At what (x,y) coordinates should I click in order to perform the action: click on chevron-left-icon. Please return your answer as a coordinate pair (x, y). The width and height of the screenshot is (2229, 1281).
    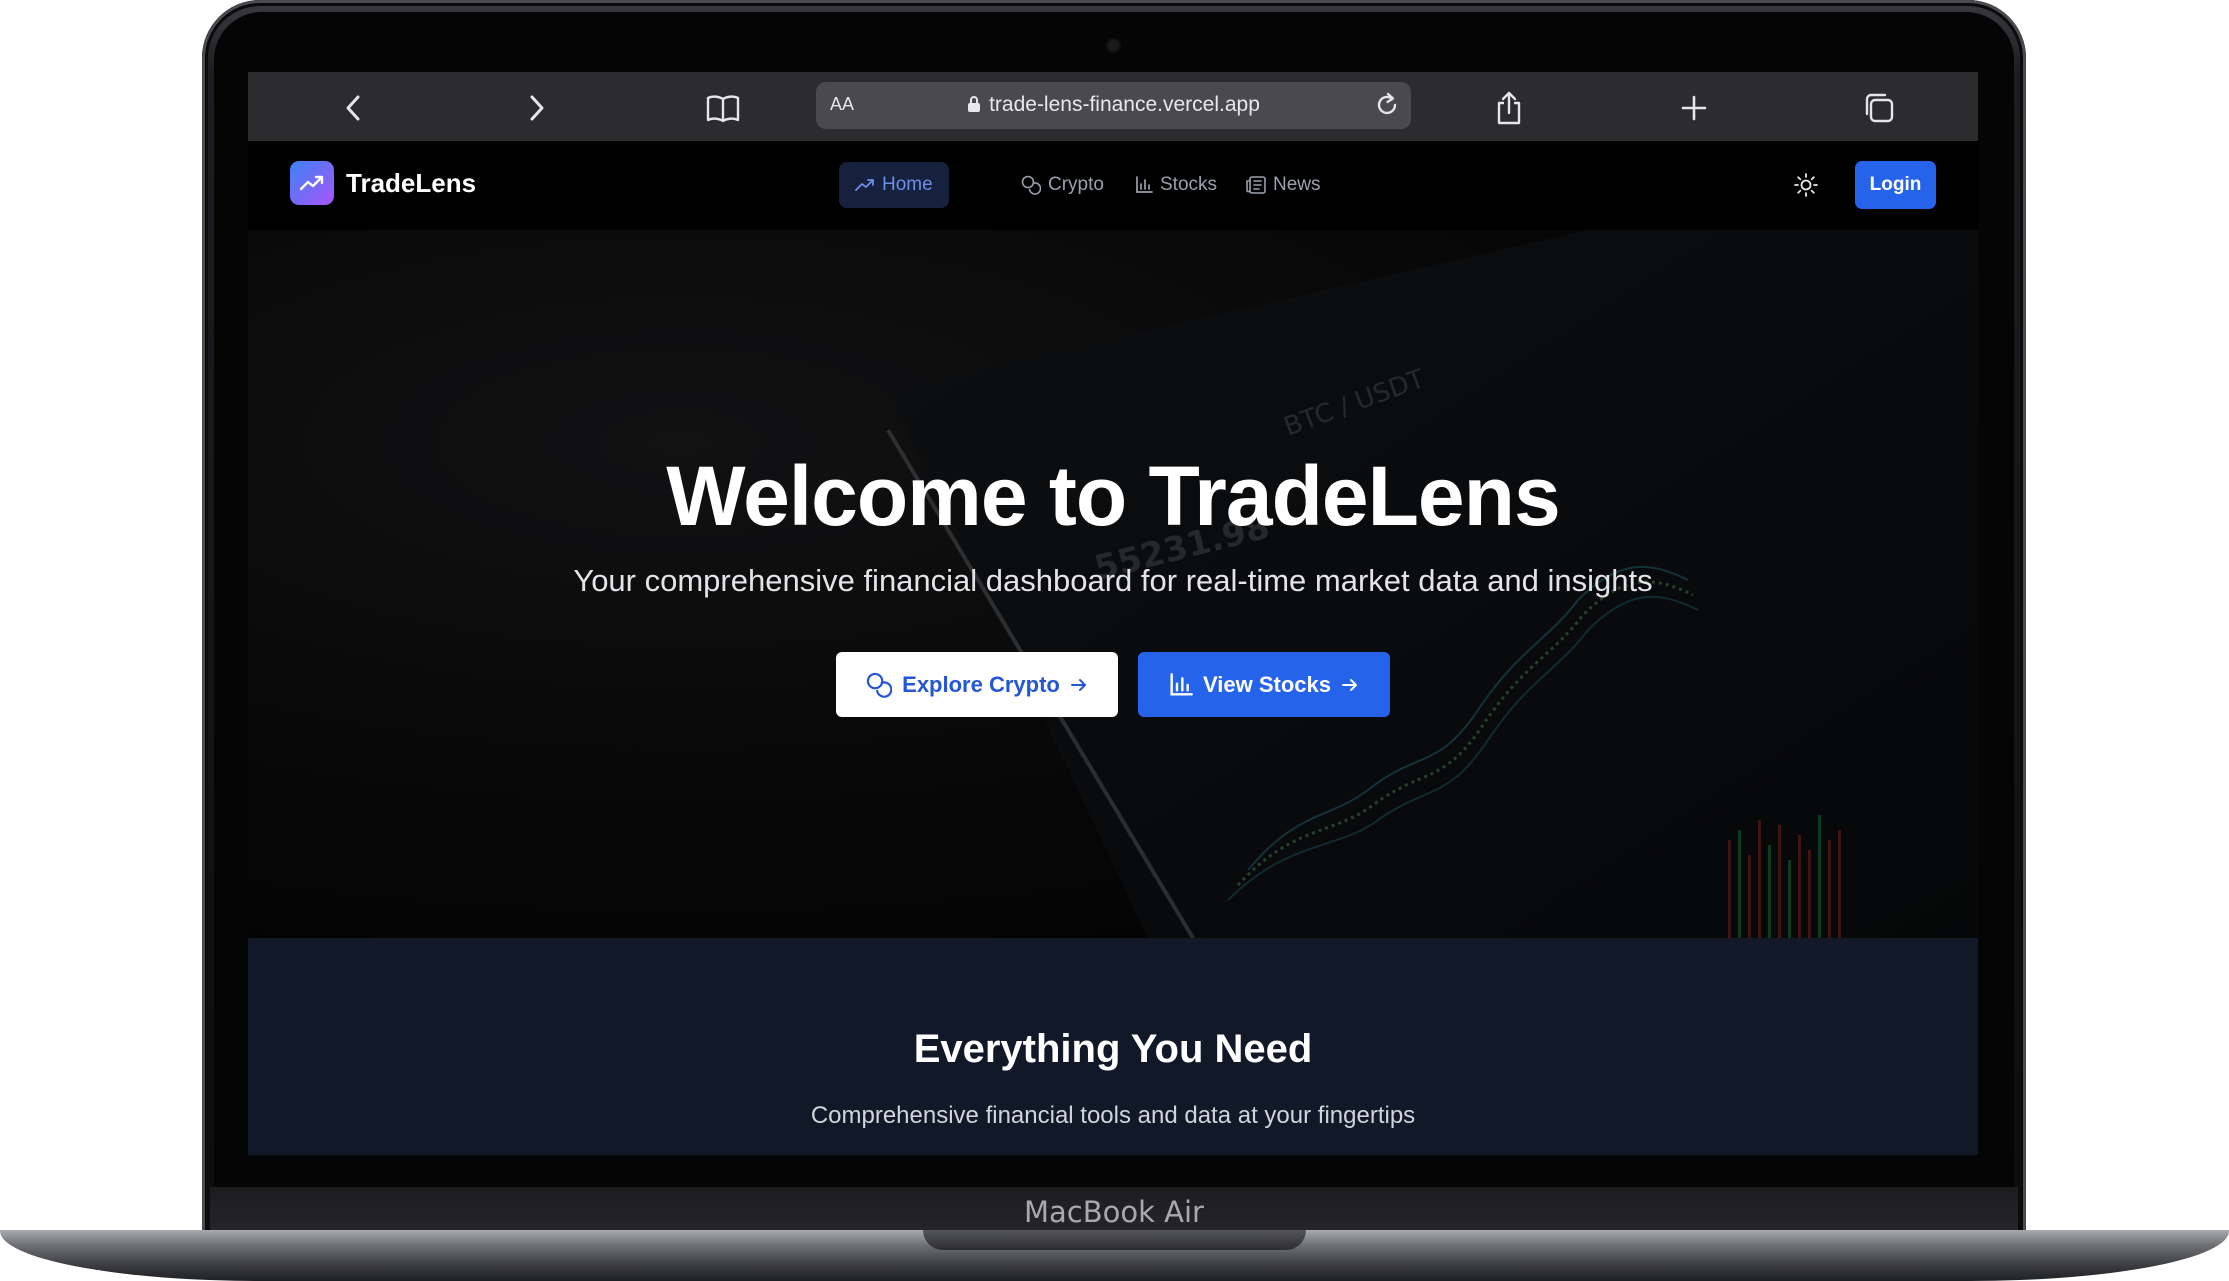
    Looking at the image, I should click on (353, 108).